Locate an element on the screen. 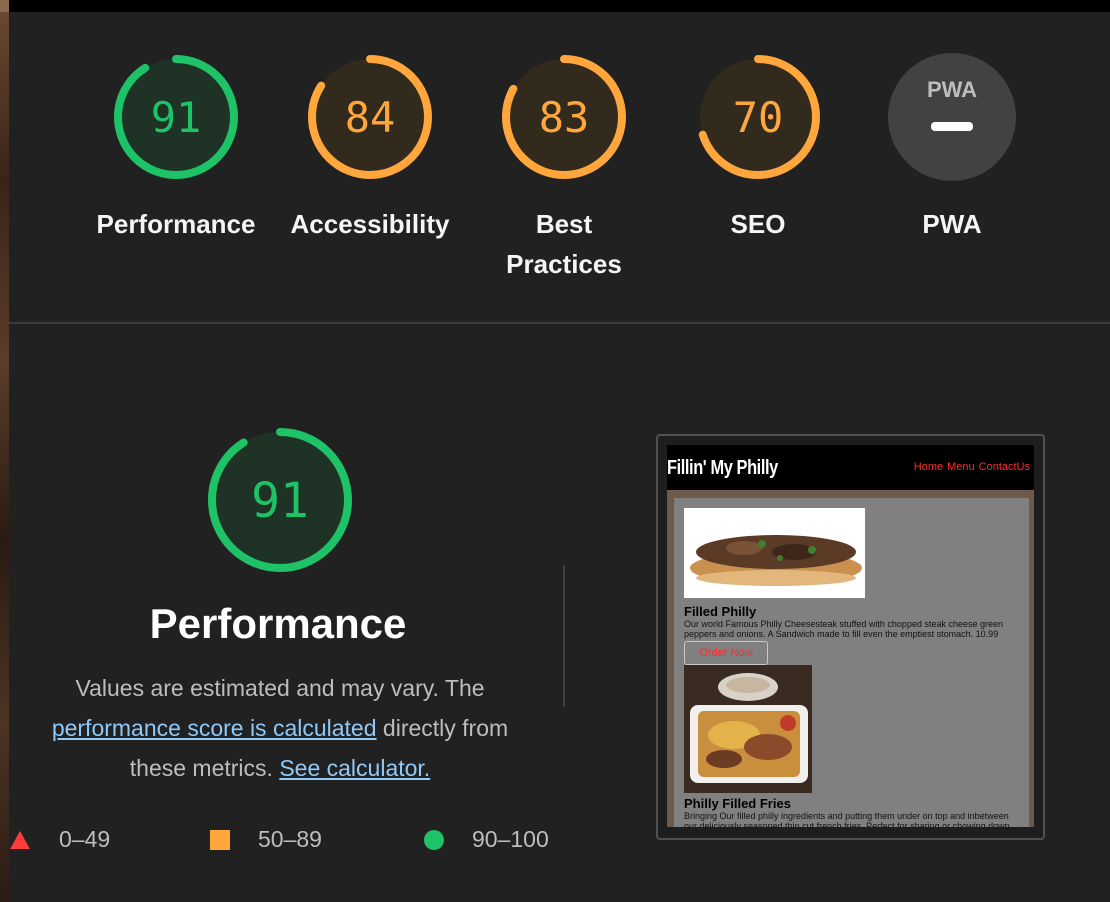 The width and height of the screenshot is (1110, 902). gauge-performance: 91 Performance is located at coordinates (176, 148).